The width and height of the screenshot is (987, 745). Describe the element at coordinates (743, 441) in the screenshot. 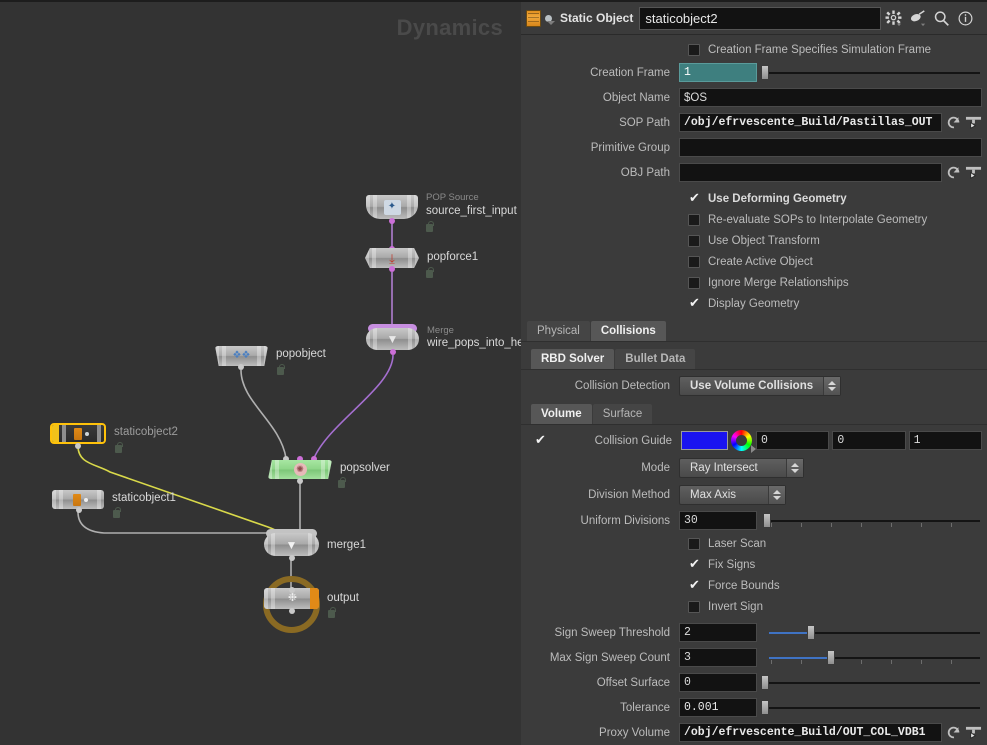

I see `color-wheel-icon` at that location.